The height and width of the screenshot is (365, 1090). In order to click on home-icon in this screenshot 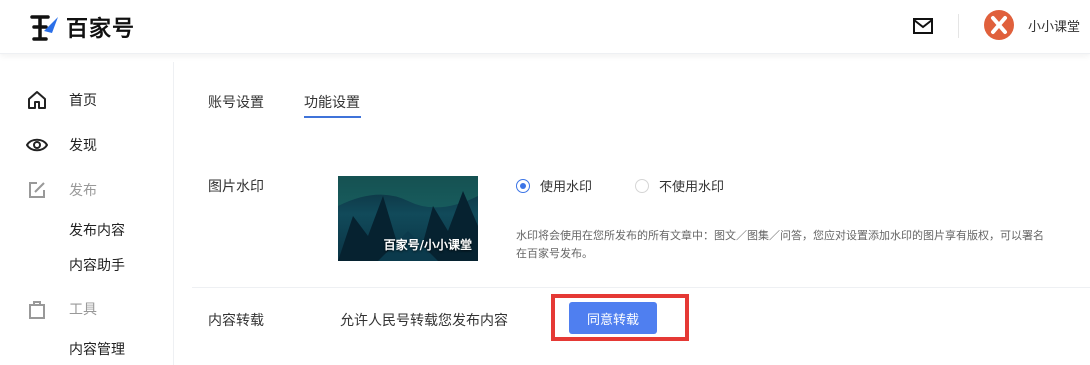, I will do `click(37, 100)`.